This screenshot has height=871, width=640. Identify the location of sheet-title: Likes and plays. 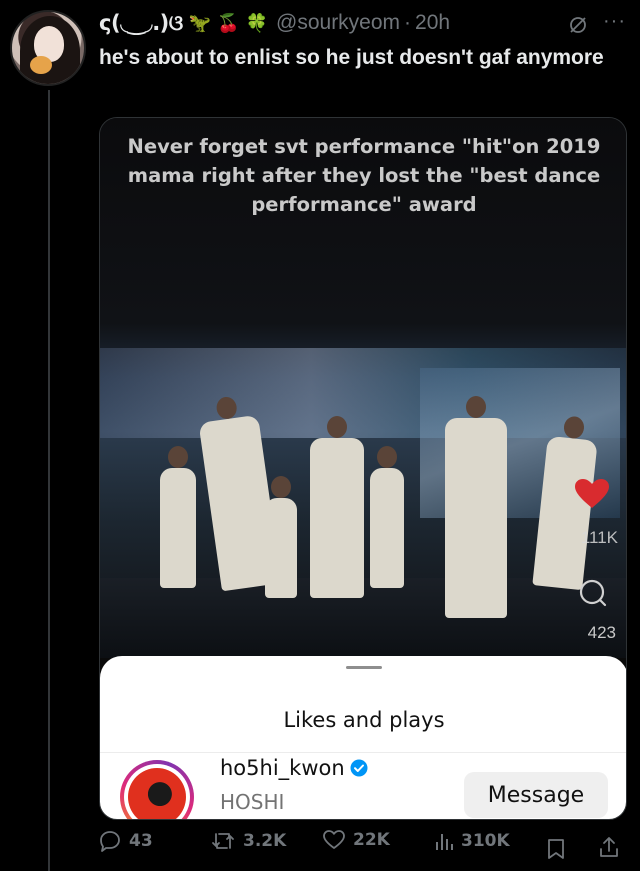
(364, 720).